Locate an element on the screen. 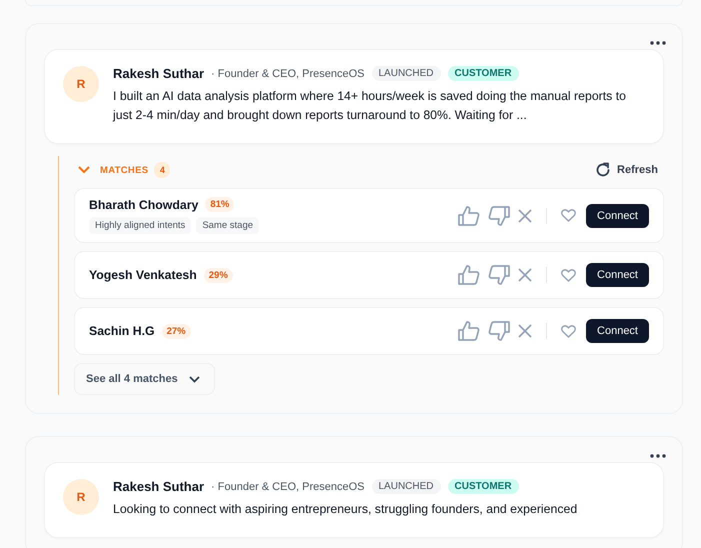 The height and width of the screenshot is (548, 701). post-text: Looking to connect with aspiring entrepreneurs, struggling founders, and experienced is located at coordinates (345, 509).